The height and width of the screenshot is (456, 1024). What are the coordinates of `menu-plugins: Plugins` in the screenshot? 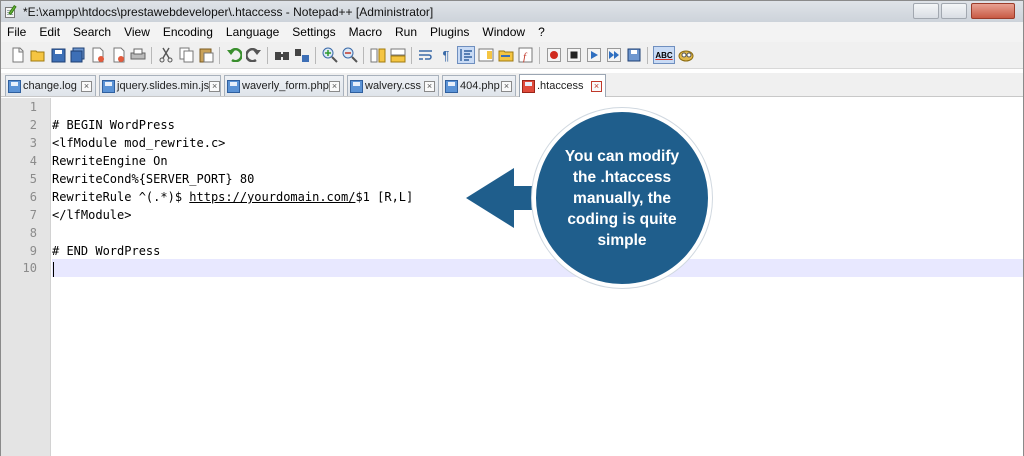 It's located at (449, 32).